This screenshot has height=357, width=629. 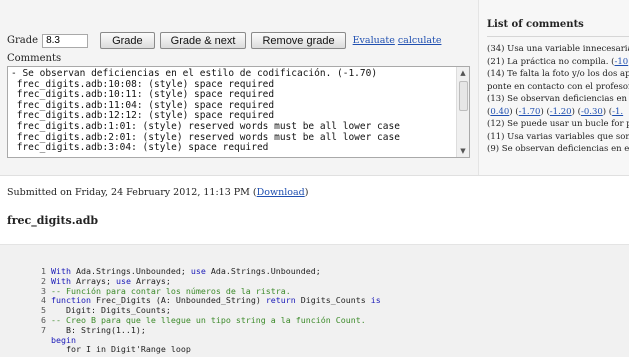 I want to click on comment-text: (14) Te falta la foto y/o los dos ap, so click(x=558, y=74).